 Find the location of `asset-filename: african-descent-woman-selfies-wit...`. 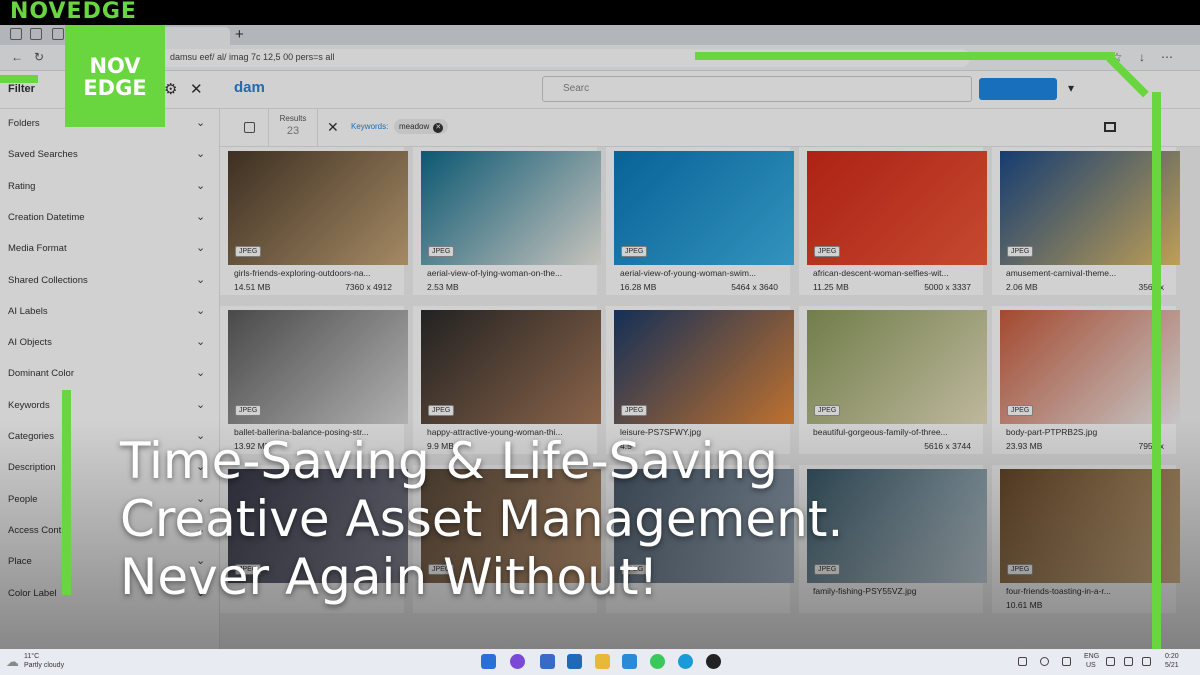

asset-filename: african-descent-woman-selfies-wit... is located at coordinates (881, 273).